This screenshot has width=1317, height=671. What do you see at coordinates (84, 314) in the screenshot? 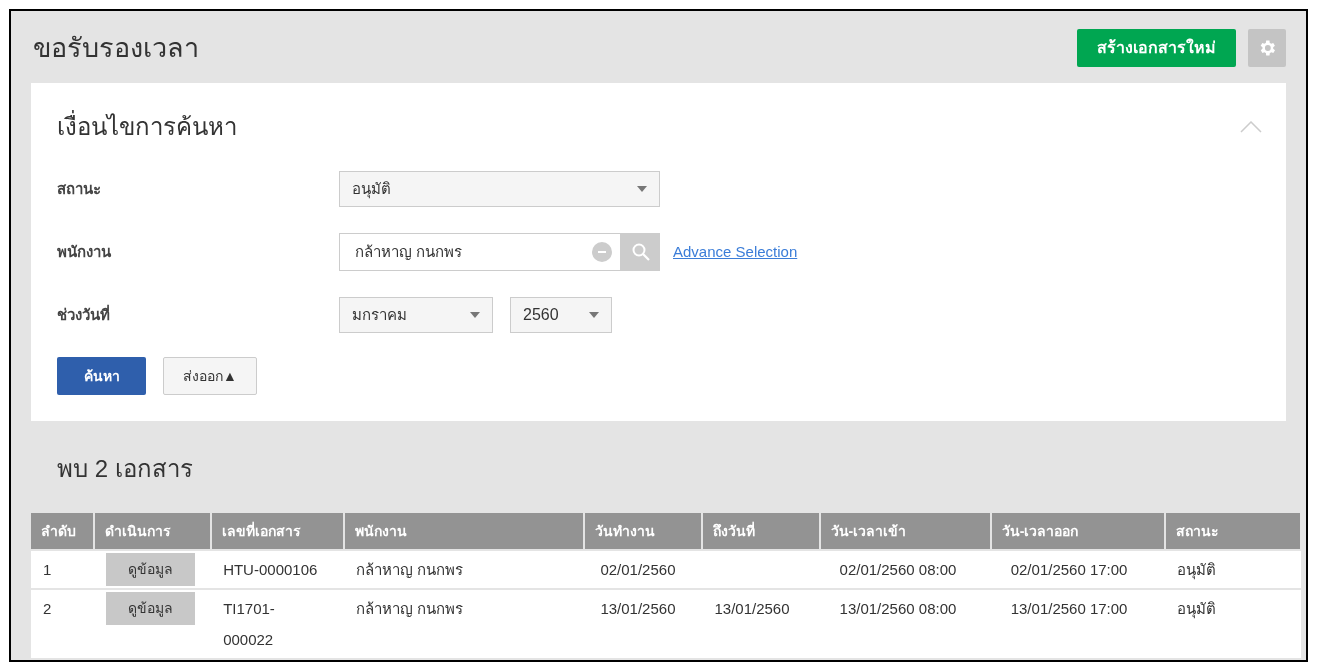
I see `field-label: ช่วงวันที่` at bounding box center [84, 314].